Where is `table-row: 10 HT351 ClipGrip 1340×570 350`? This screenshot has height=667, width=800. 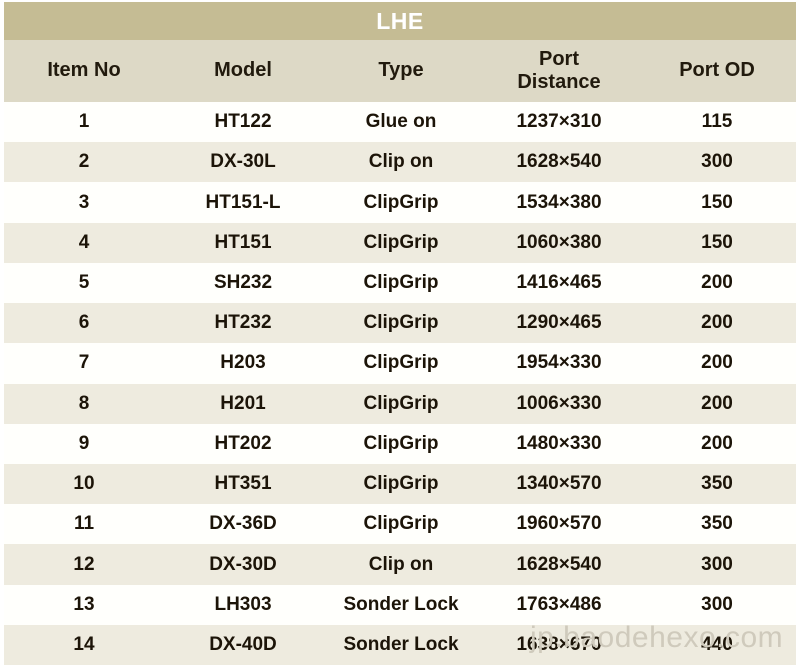 table-row: 10 HT351 ClipGrip 1340×570 350 is located at coordinates (400, 484).